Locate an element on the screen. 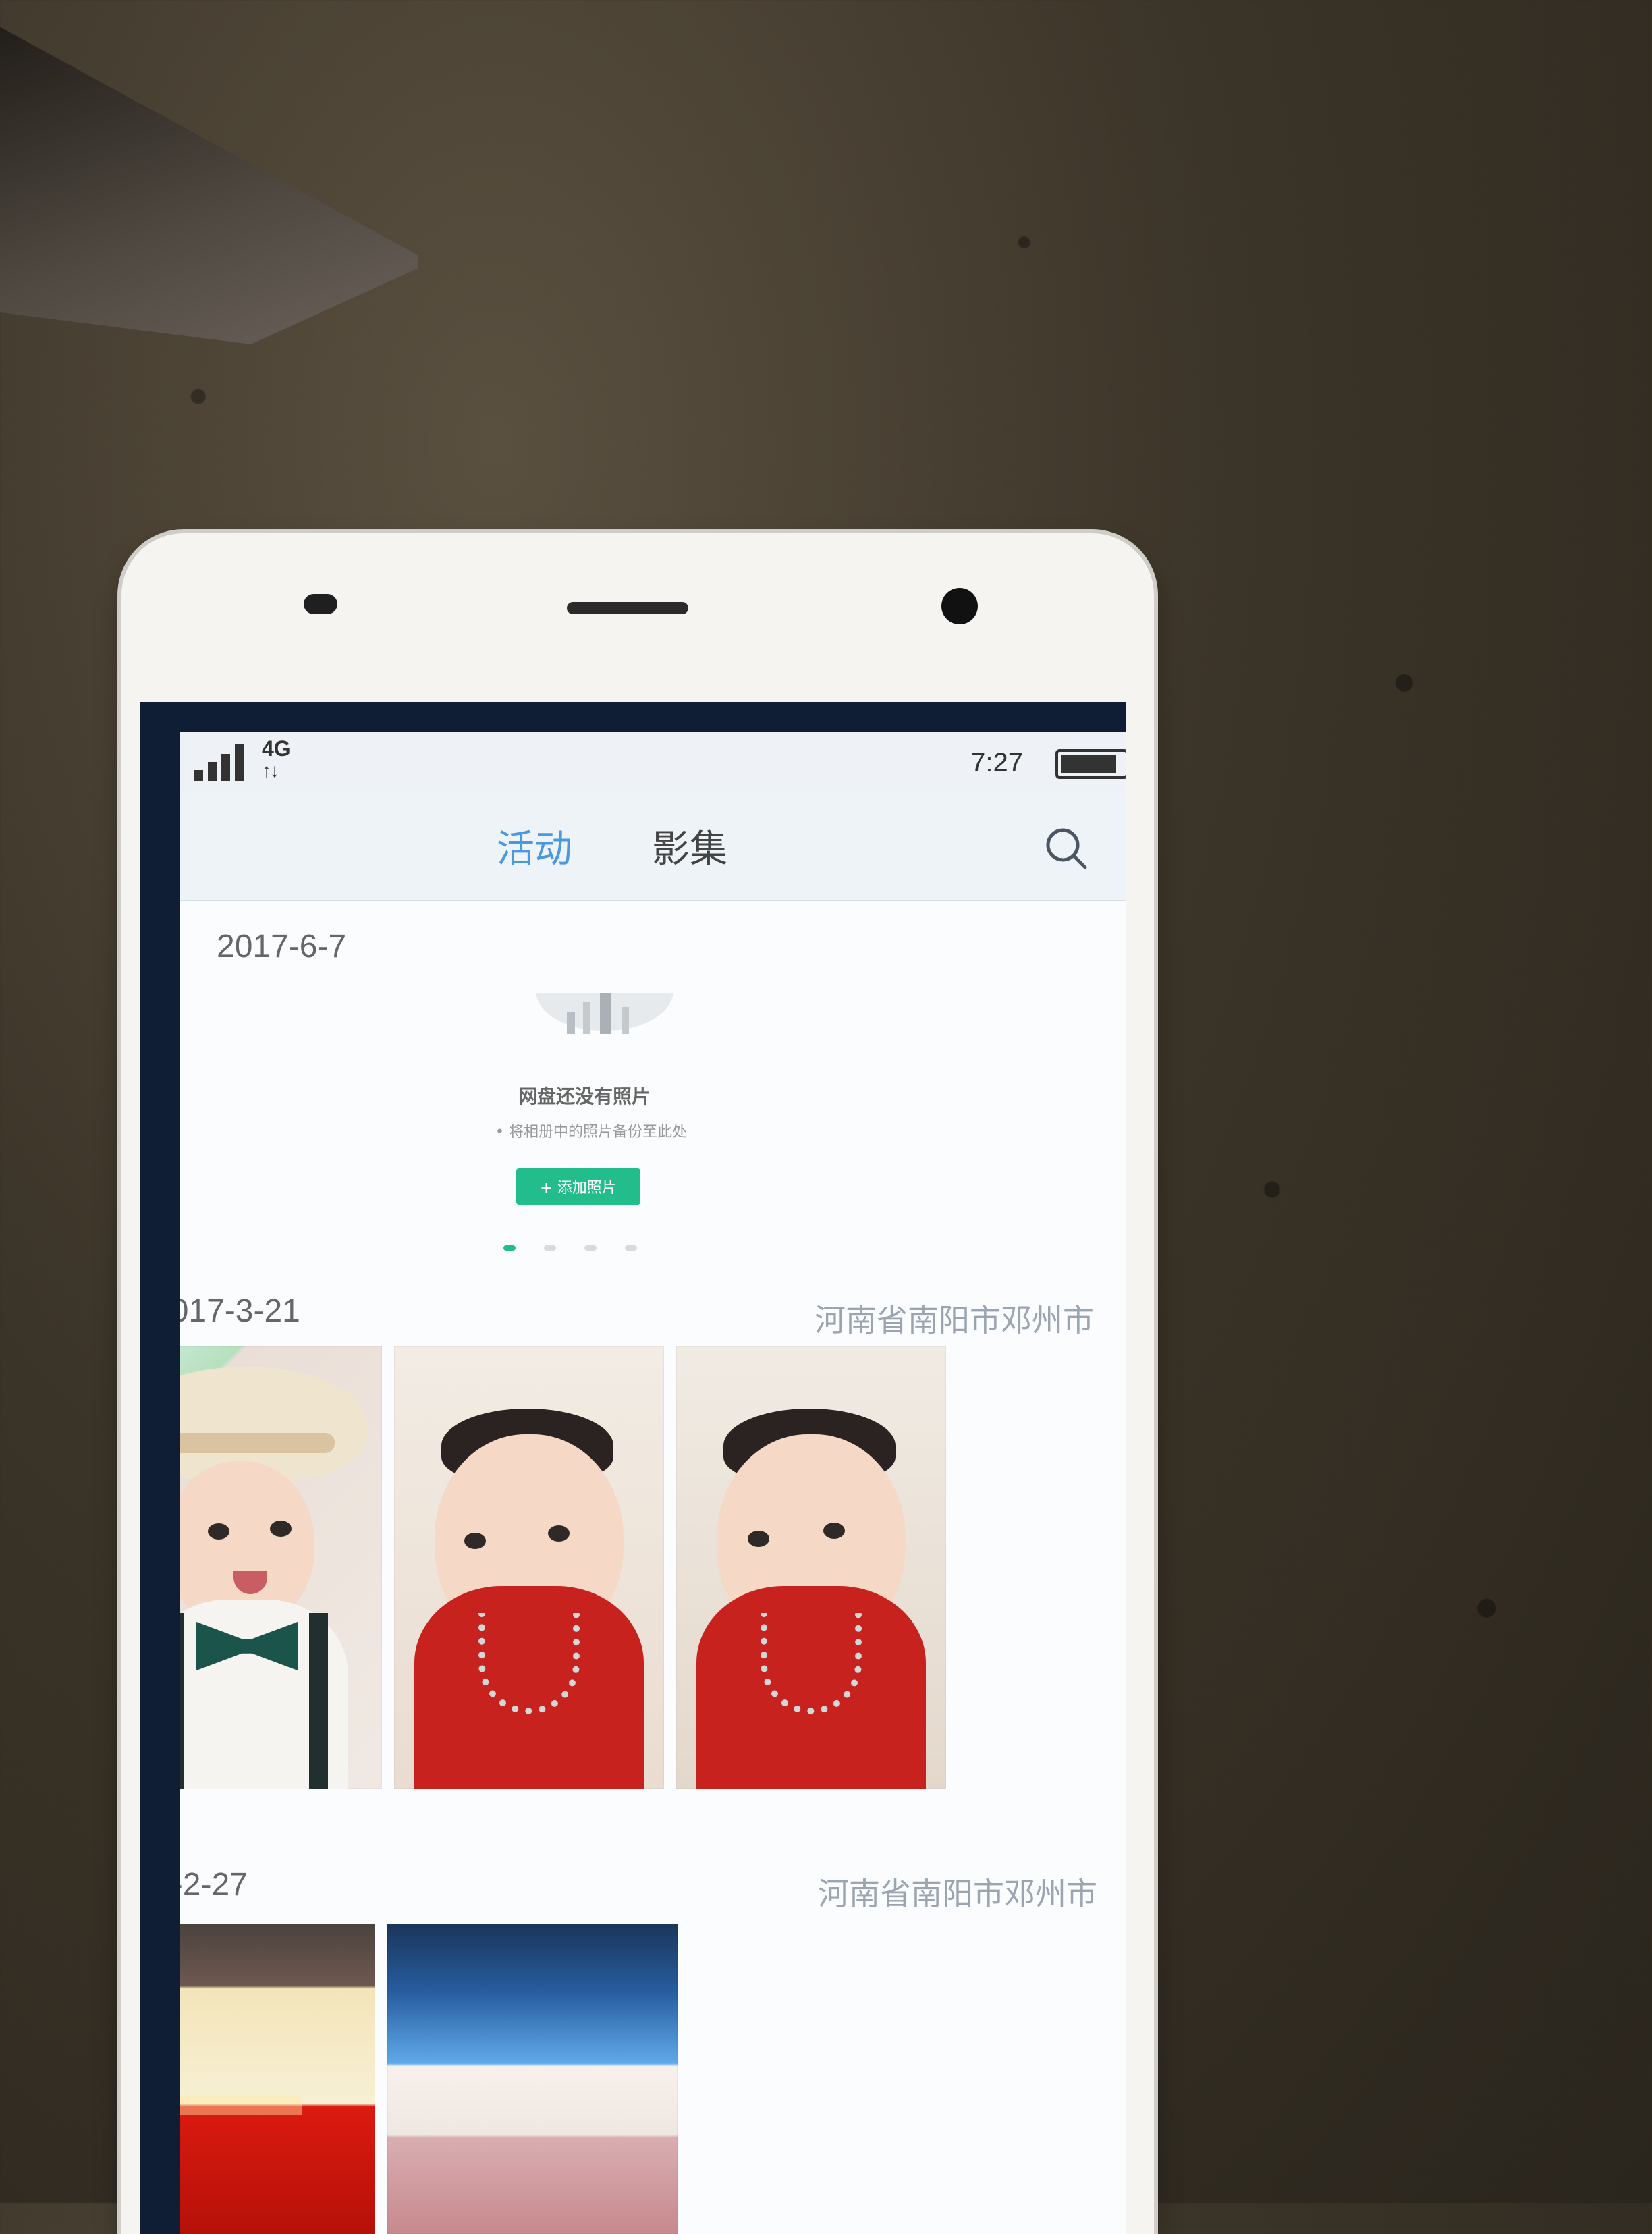 This screenshot has height=2234, width=1652. battery-level-fill is located at coordinates (1088, 764).